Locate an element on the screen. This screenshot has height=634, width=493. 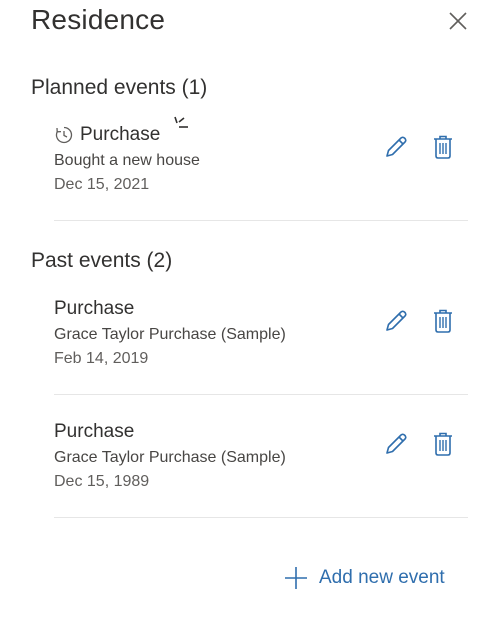
clock-icon is located at coordinates (64, 135).